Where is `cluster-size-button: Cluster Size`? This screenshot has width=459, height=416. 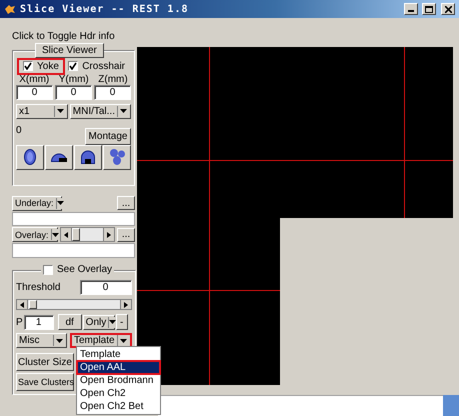
cluster-size-button: Cluster Size is located at coordinates (45, 362).